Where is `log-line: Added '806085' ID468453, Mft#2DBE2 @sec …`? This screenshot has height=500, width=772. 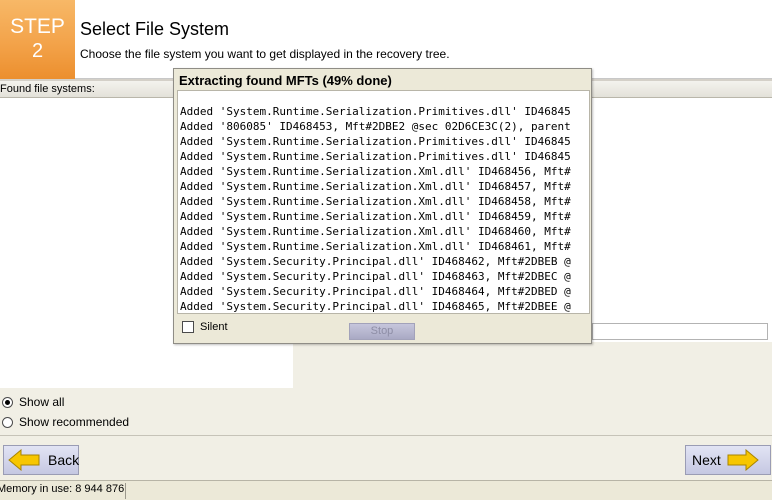
log-line: Added '806085' ID468453, Mft#2DBE2 @sec … is located at coordinates (375, 126).